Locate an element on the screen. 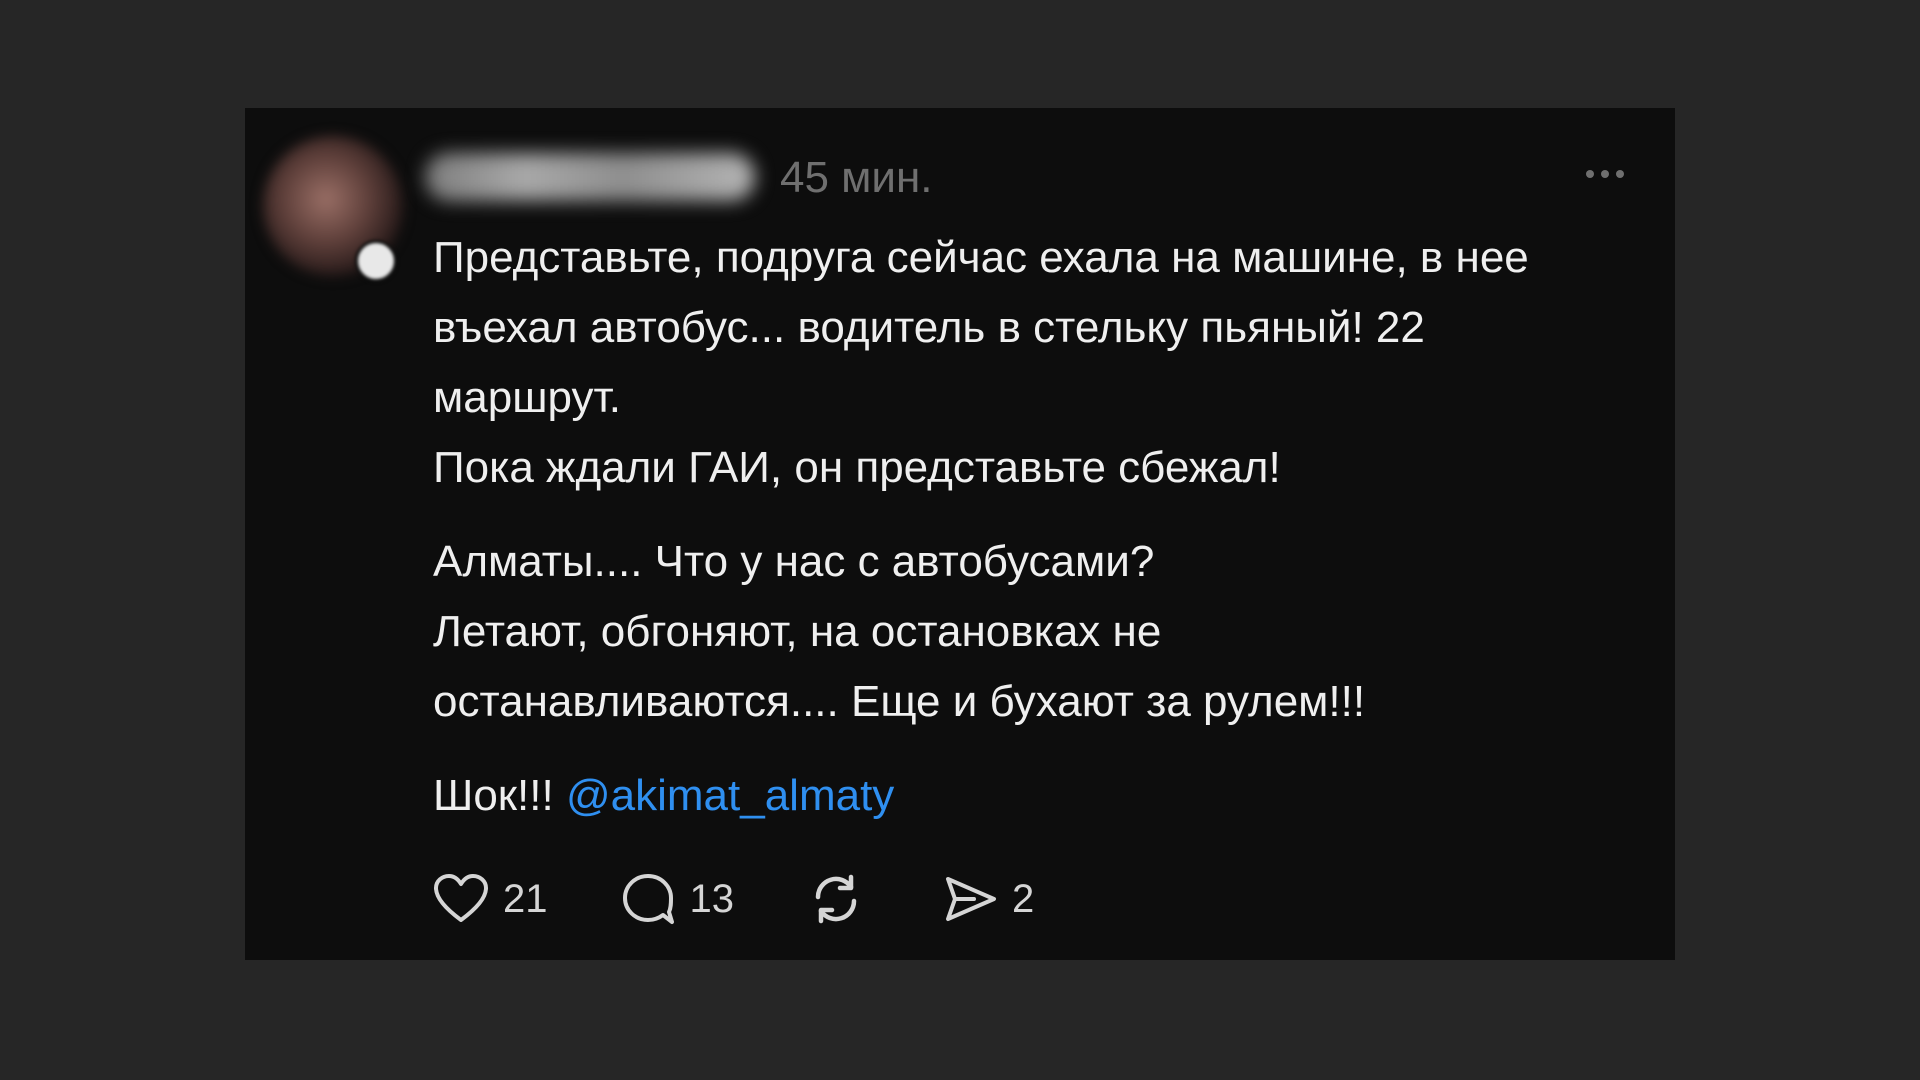 The height and width of the screenshot is (1080, 1920). repost-button is located at coordinates (836, 899).